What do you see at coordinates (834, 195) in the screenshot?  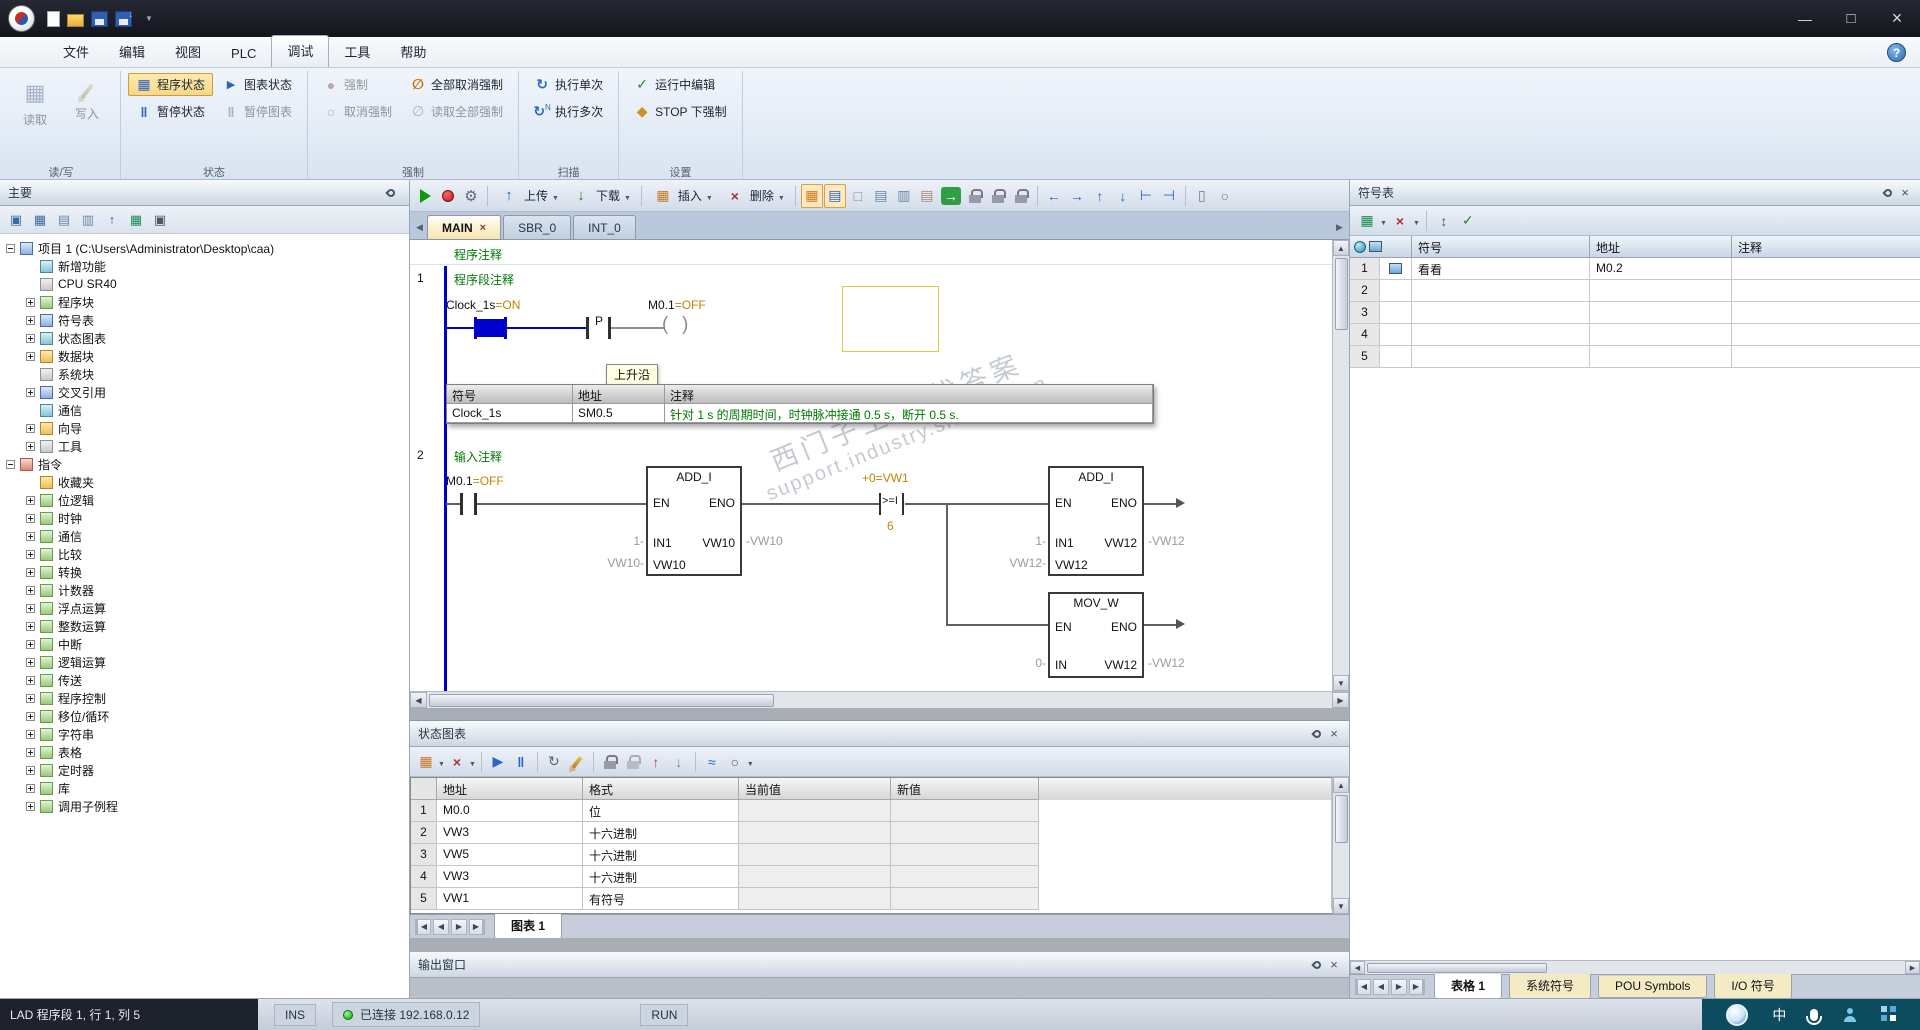 I see `symbol-addressing-icon` at bounding box center [834, 195].